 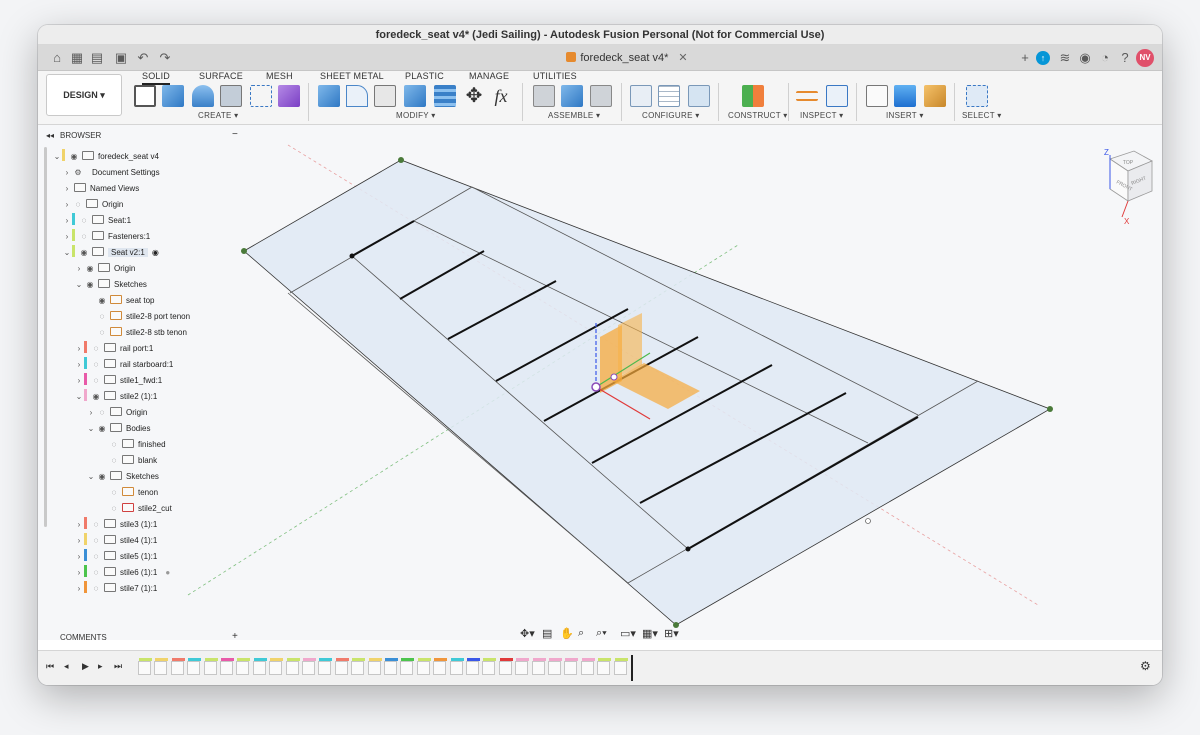 I want to click on browser-item: ◌ stile2-8 stb tenon, so click(x=141, y=333).